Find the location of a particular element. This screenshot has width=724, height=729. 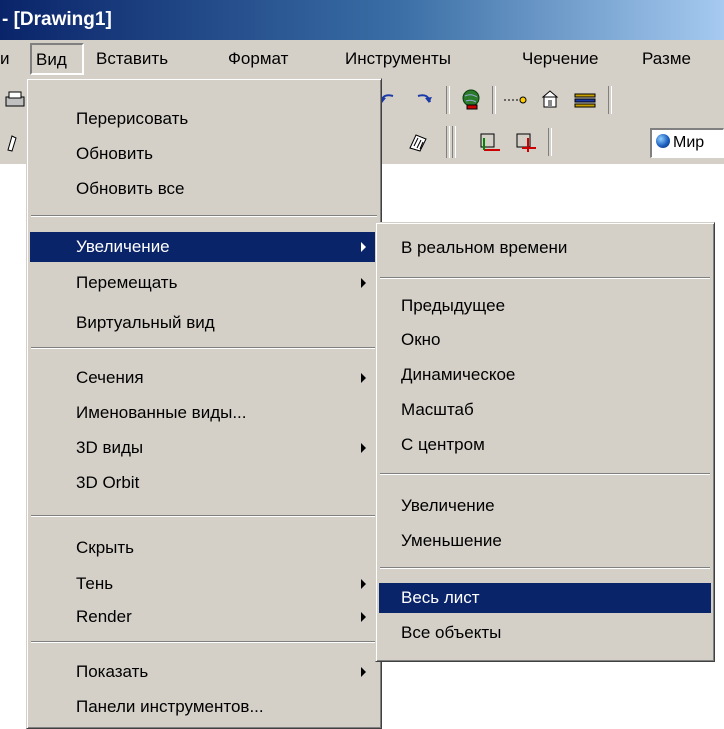

menu-draw: Черчение is located at coordinates (560, 59).